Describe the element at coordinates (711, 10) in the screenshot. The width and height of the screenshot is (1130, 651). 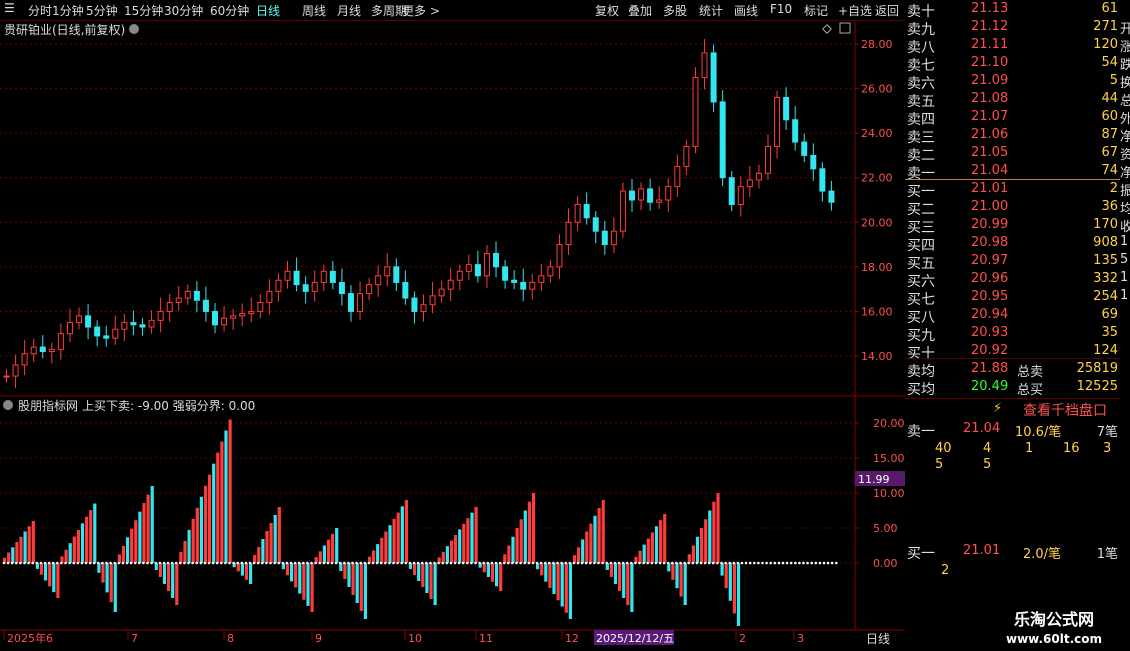
I see `toolbar-action-3: 统计` at that location.